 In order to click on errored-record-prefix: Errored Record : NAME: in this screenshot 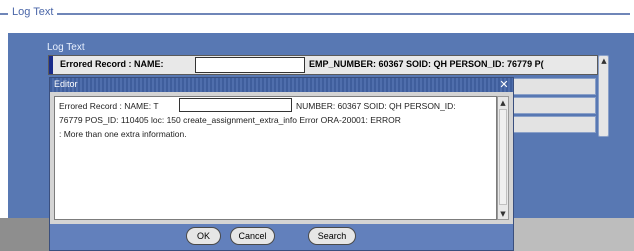, I will do `click(112, 64)`.